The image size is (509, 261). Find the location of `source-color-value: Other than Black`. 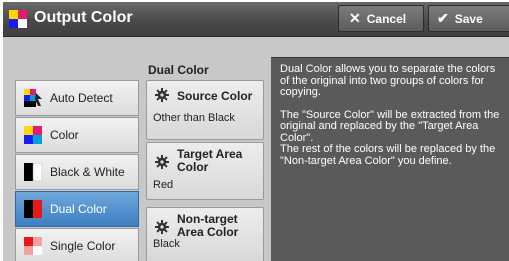

source-color-value: Other than Black is located at coordinates (194, 118).